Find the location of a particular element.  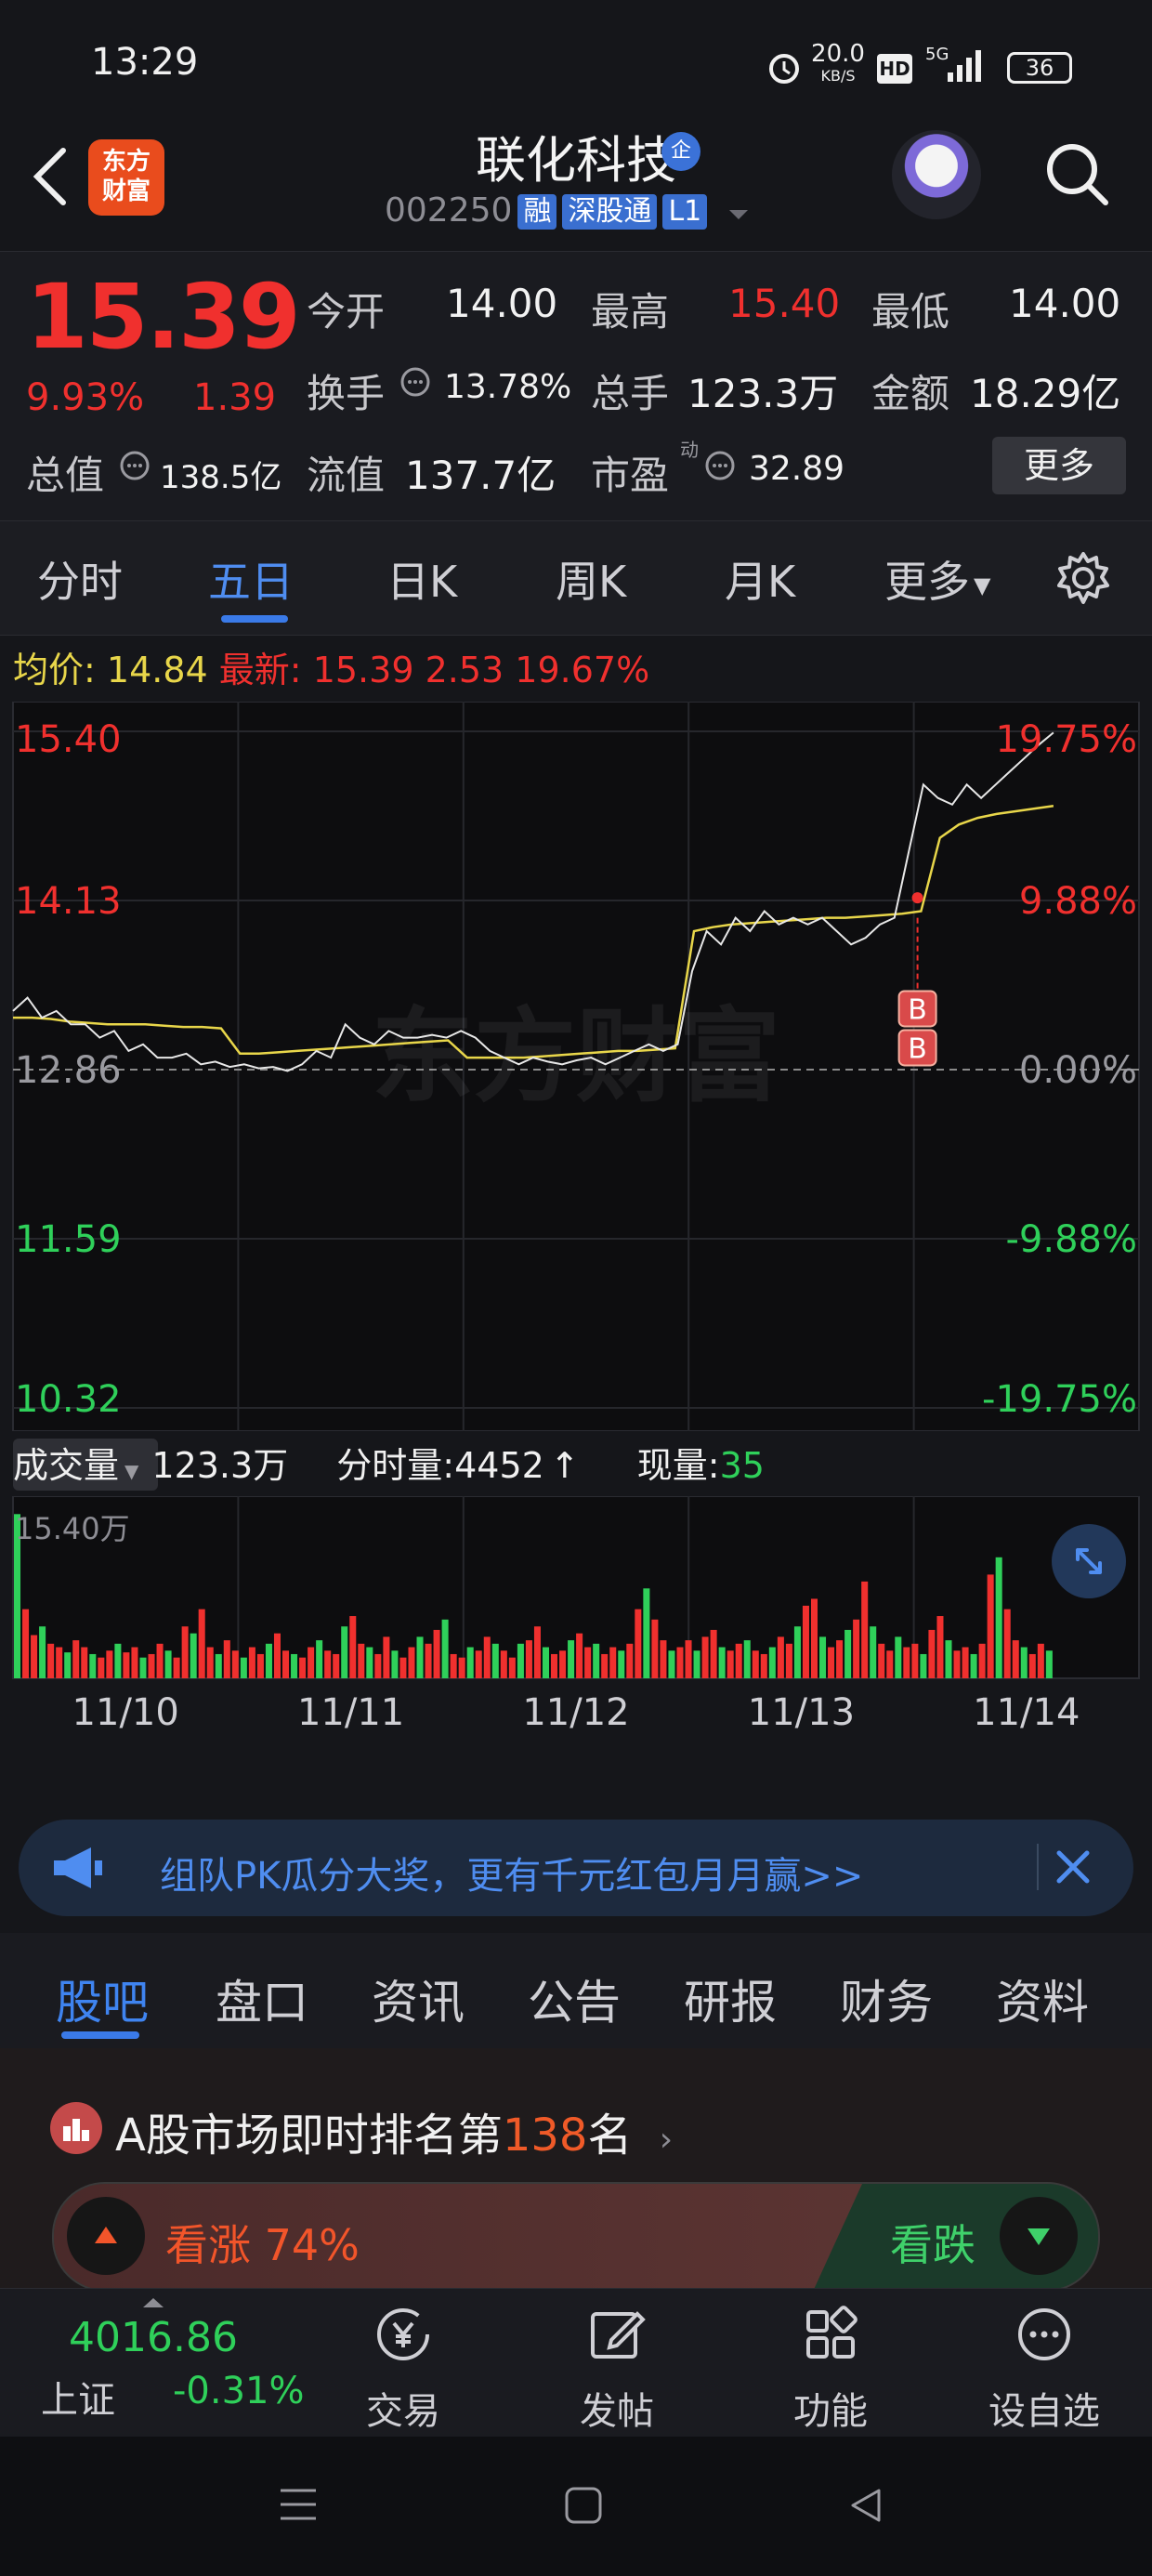

expand-chart-button is located at coordinates (1089, 1561).